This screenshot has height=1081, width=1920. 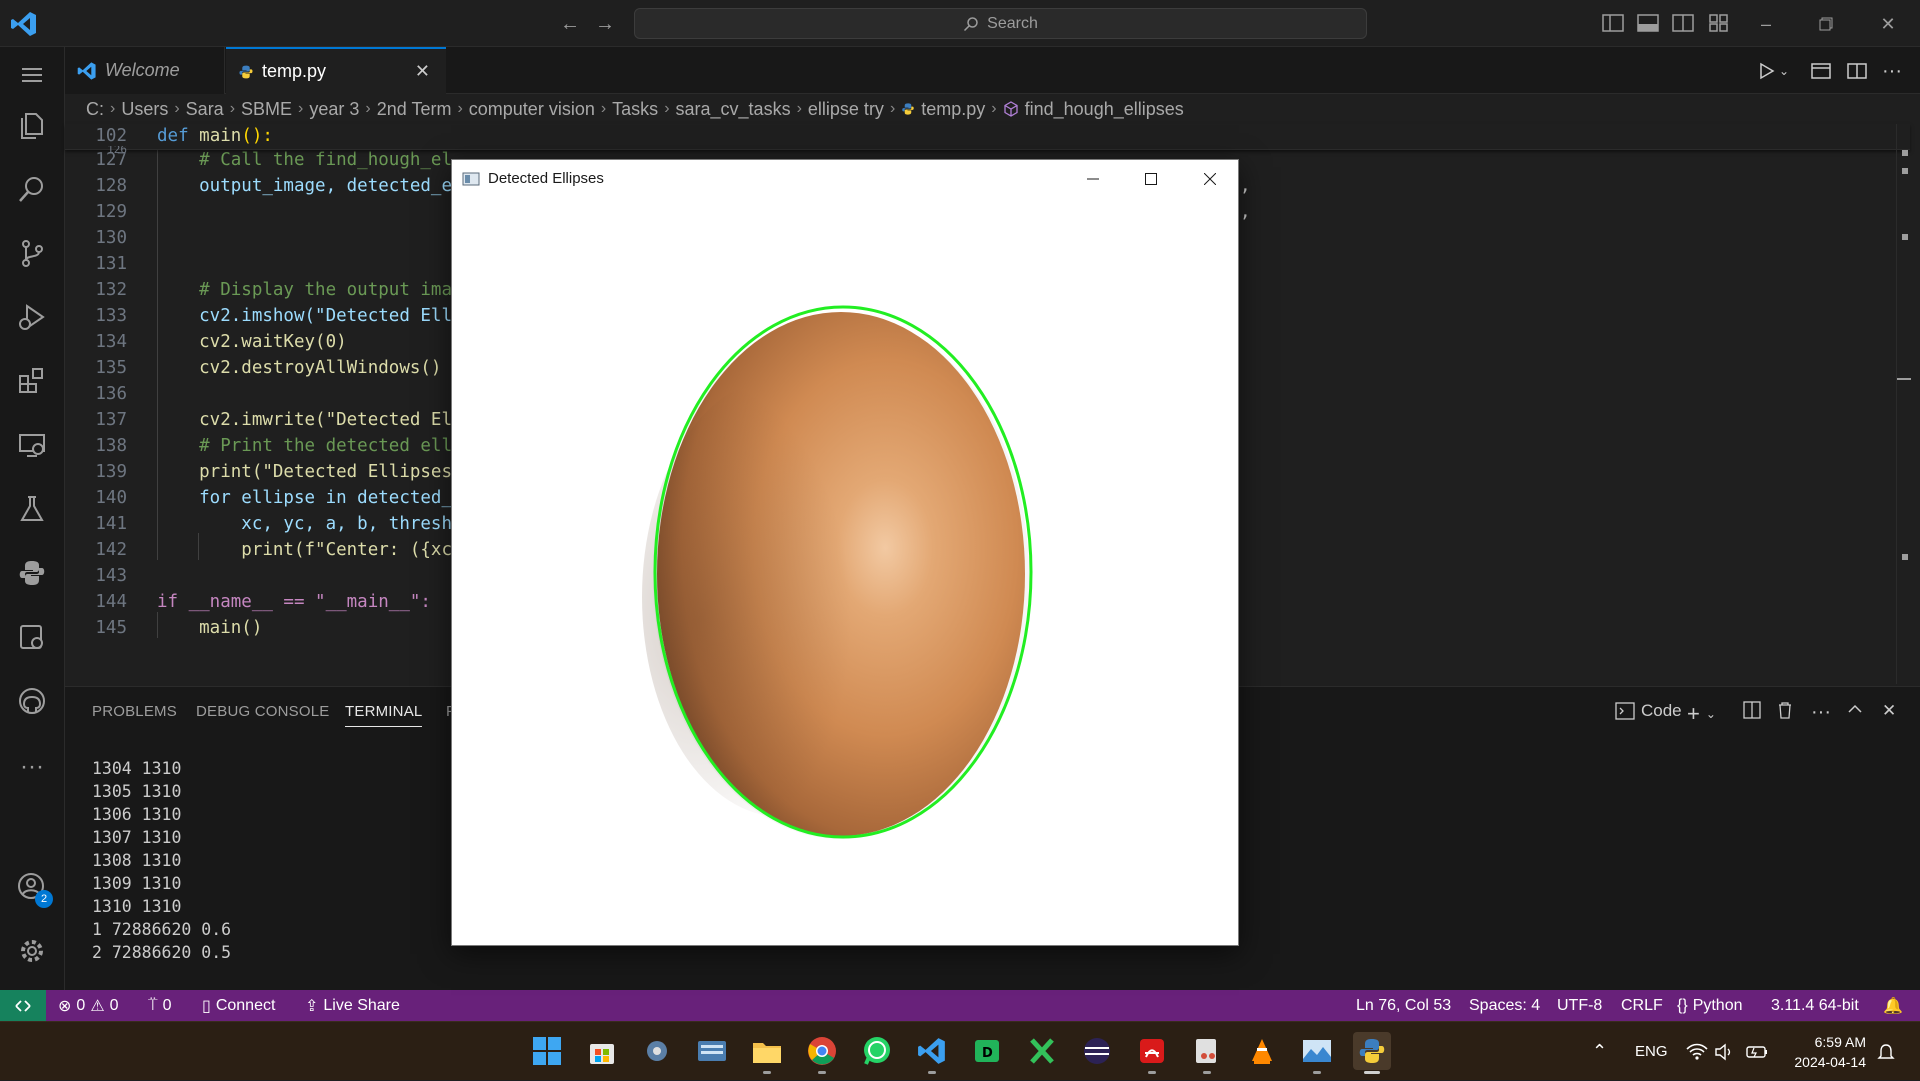 I want to click on input-language: ENG, so click(x=1651, y=1051).